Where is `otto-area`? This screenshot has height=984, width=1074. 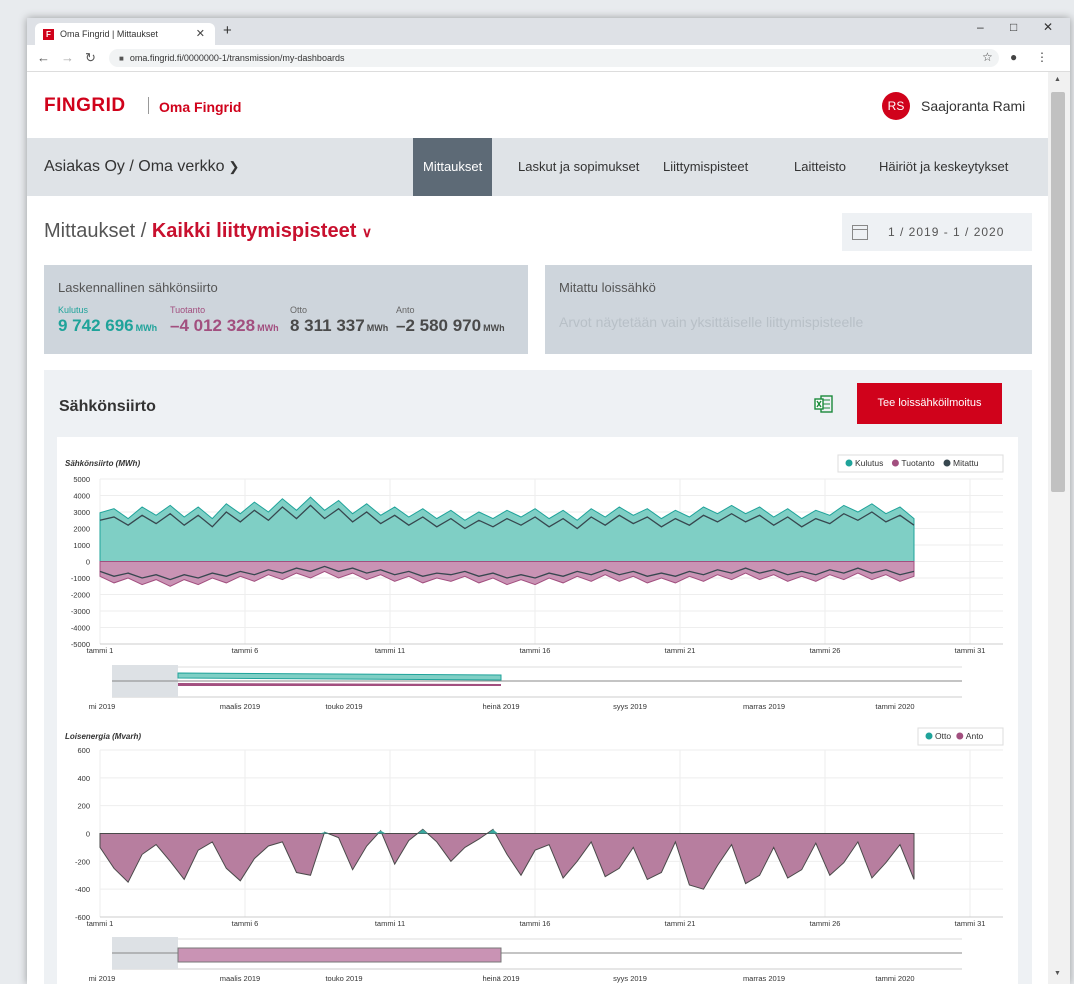
otto-area is located at coordinates (324, 833).